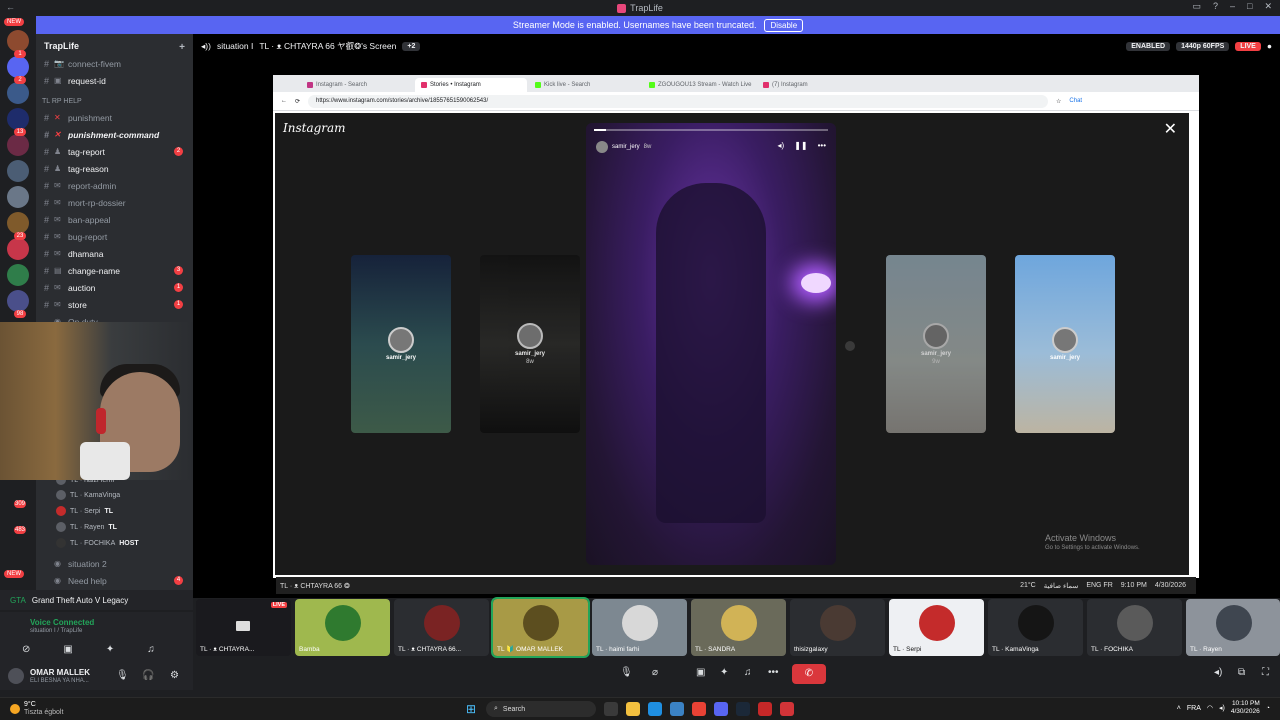 The image size is (1280, 720). What do you see at coordinates (174, 675) in the screenshot?
I see `settings-icon: ⚙` at bounding box center [174, 675].